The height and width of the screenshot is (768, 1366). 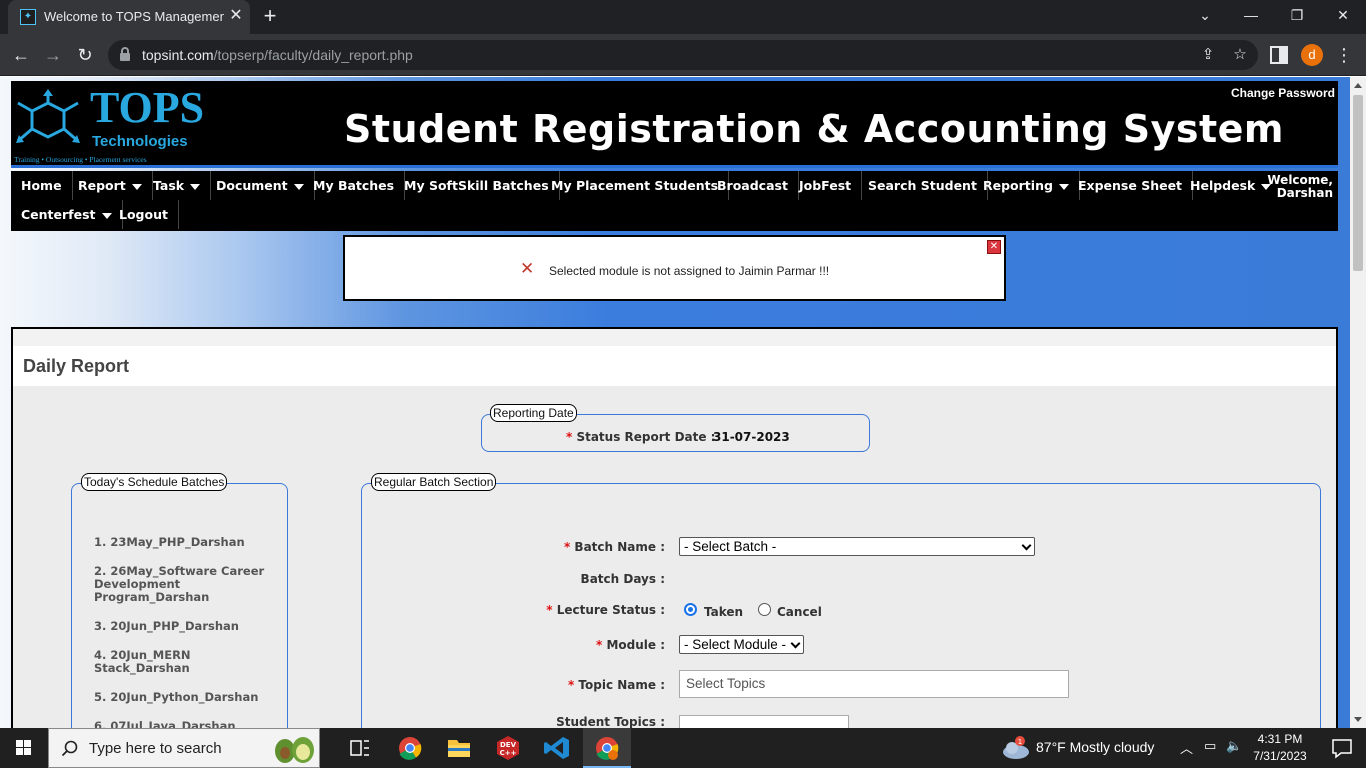 What do you see at coordinates (69, 748) in the screenshot?
I see `search-icon` at bounding box center [69, 748].